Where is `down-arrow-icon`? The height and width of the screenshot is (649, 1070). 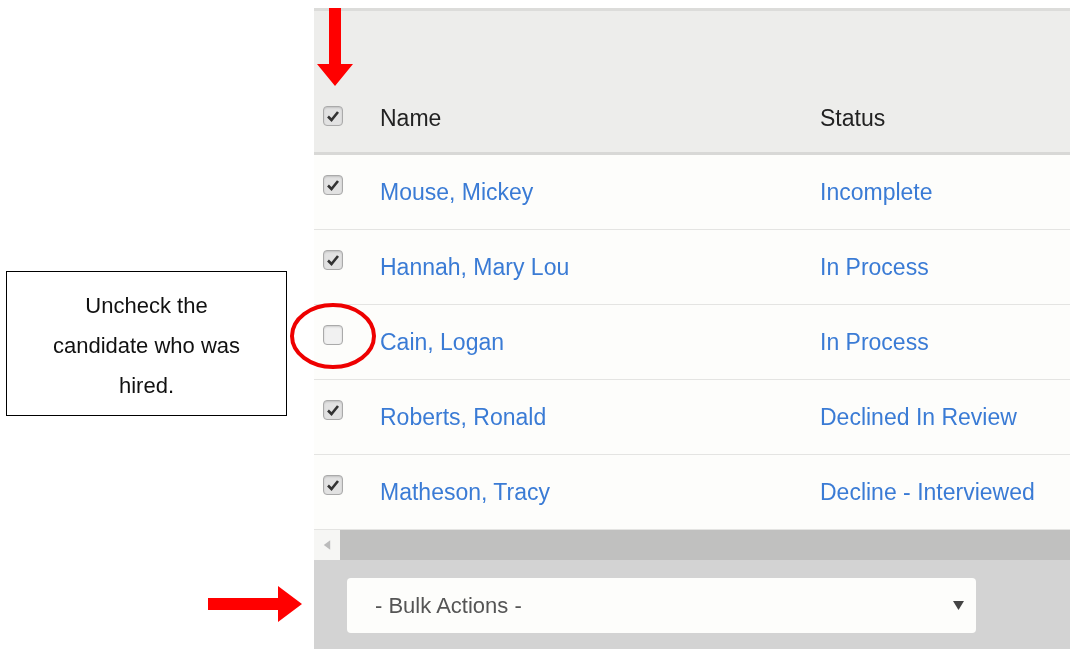 down-arrow-icon is located at coordinates (335, 47).